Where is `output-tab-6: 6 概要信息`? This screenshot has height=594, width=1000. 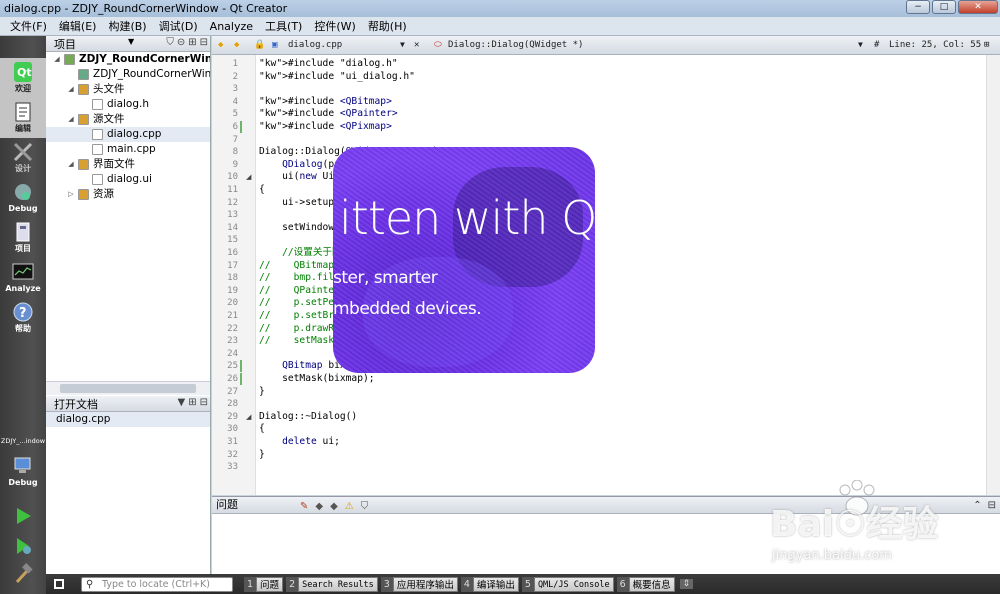
output-tab-6: 6 概要信息 is located at coordinates (645, 584).